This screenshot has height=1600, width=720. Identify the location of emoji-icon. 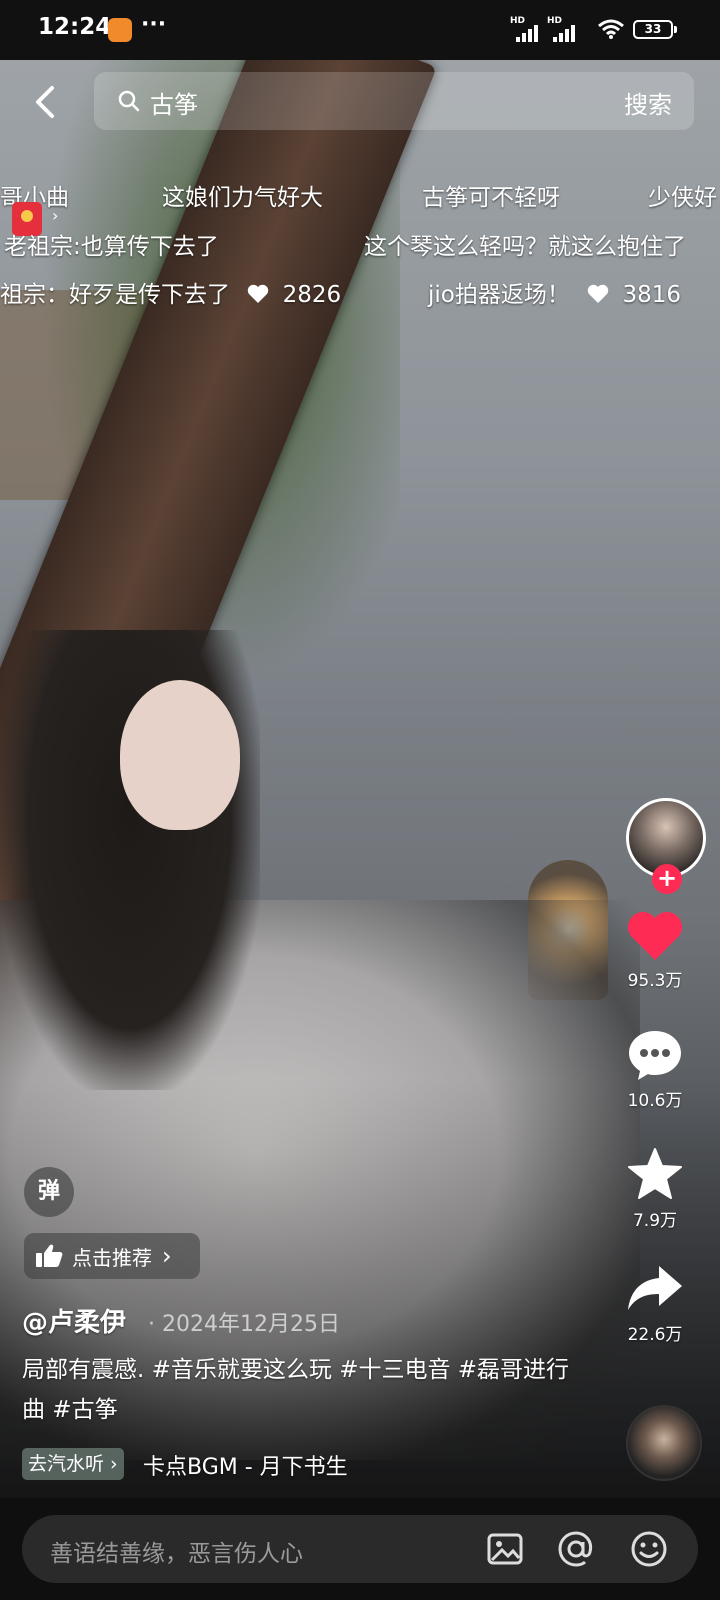
(649, 1549).